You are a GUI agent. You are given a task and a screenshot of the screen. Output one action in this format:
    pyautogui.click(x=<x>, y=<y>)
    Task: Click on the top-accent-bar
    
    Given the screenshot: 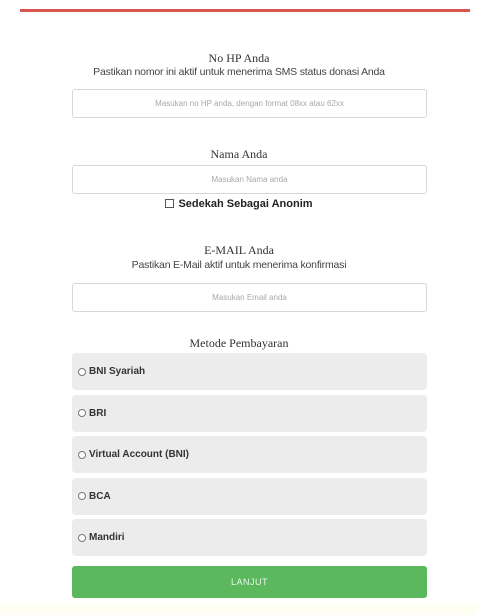 What is the action you would take?
    pyautogui.click(x=245, y=10)
    